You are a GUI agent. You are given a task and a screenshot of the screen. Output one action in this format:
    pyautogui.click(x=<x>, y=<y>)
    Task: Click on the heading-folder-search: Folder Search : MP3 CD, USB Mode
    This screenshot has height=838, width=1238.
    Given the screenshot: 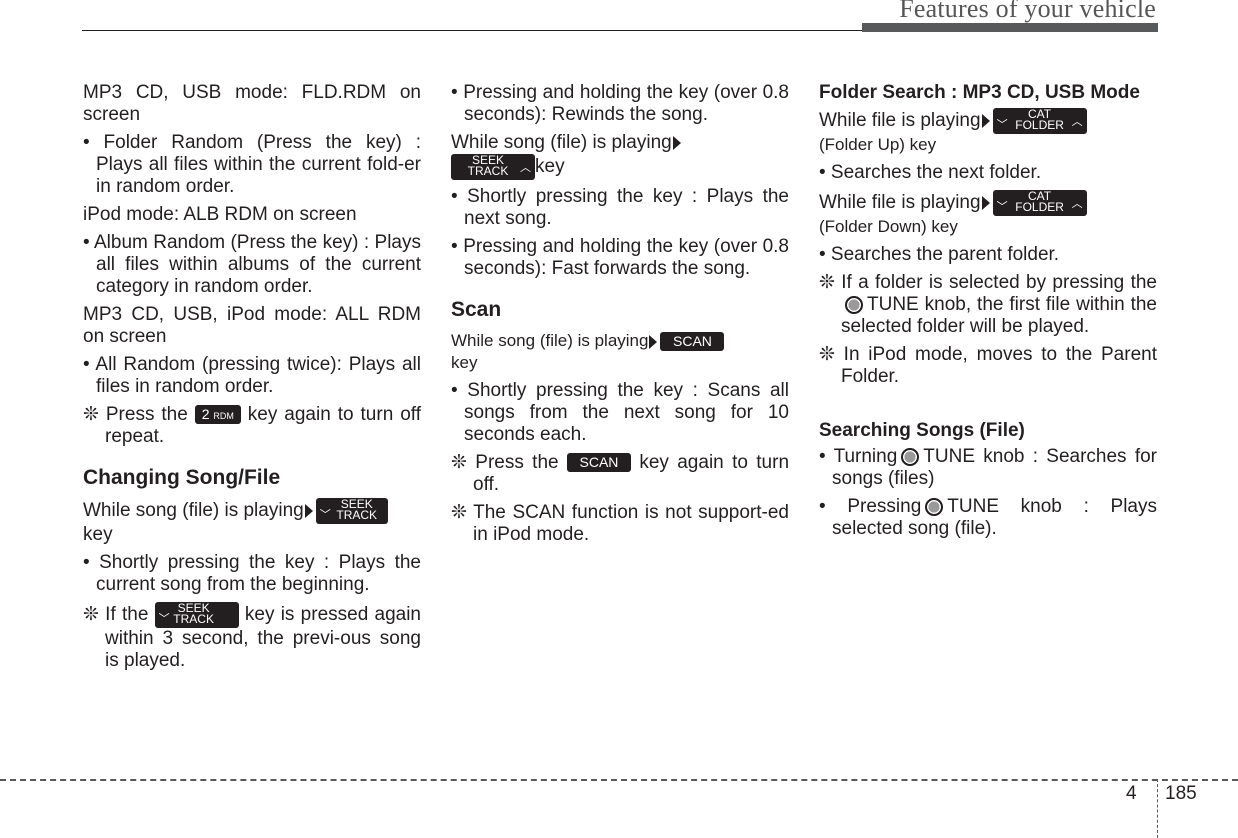 What is the action you would take?
    pyautogui.click(x=979, y=92)
    